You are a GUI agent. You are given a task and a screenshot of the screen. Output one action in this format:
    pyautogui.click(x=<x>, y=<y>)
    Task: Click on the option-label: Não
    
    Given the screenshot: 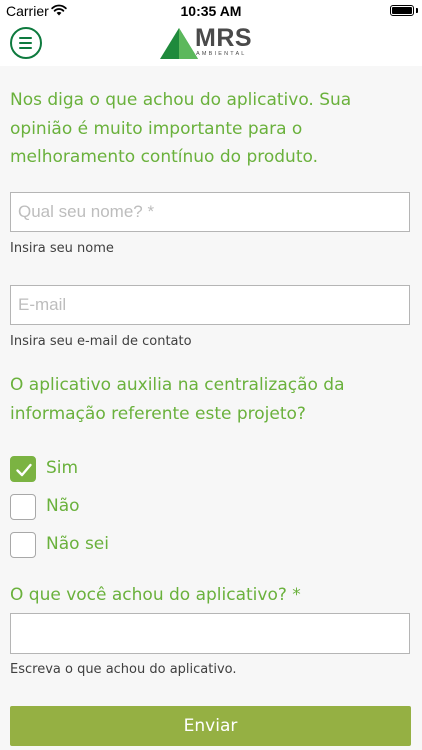 What is the action you would take?
    pyautogui.click(x=63, y=506)
    